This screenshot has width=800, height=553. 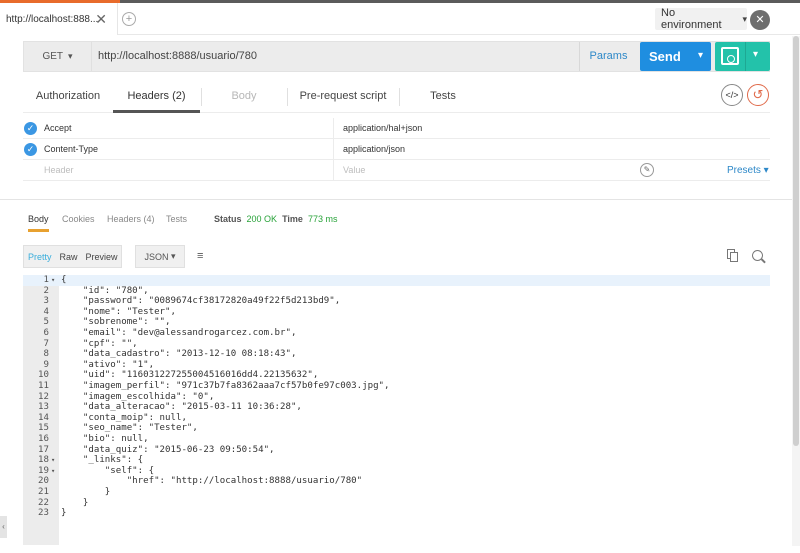 What do you see at coordinates (758, 95) in the screenshot?
I see `reset-icon: ↺` at bounding box center [758, 95].